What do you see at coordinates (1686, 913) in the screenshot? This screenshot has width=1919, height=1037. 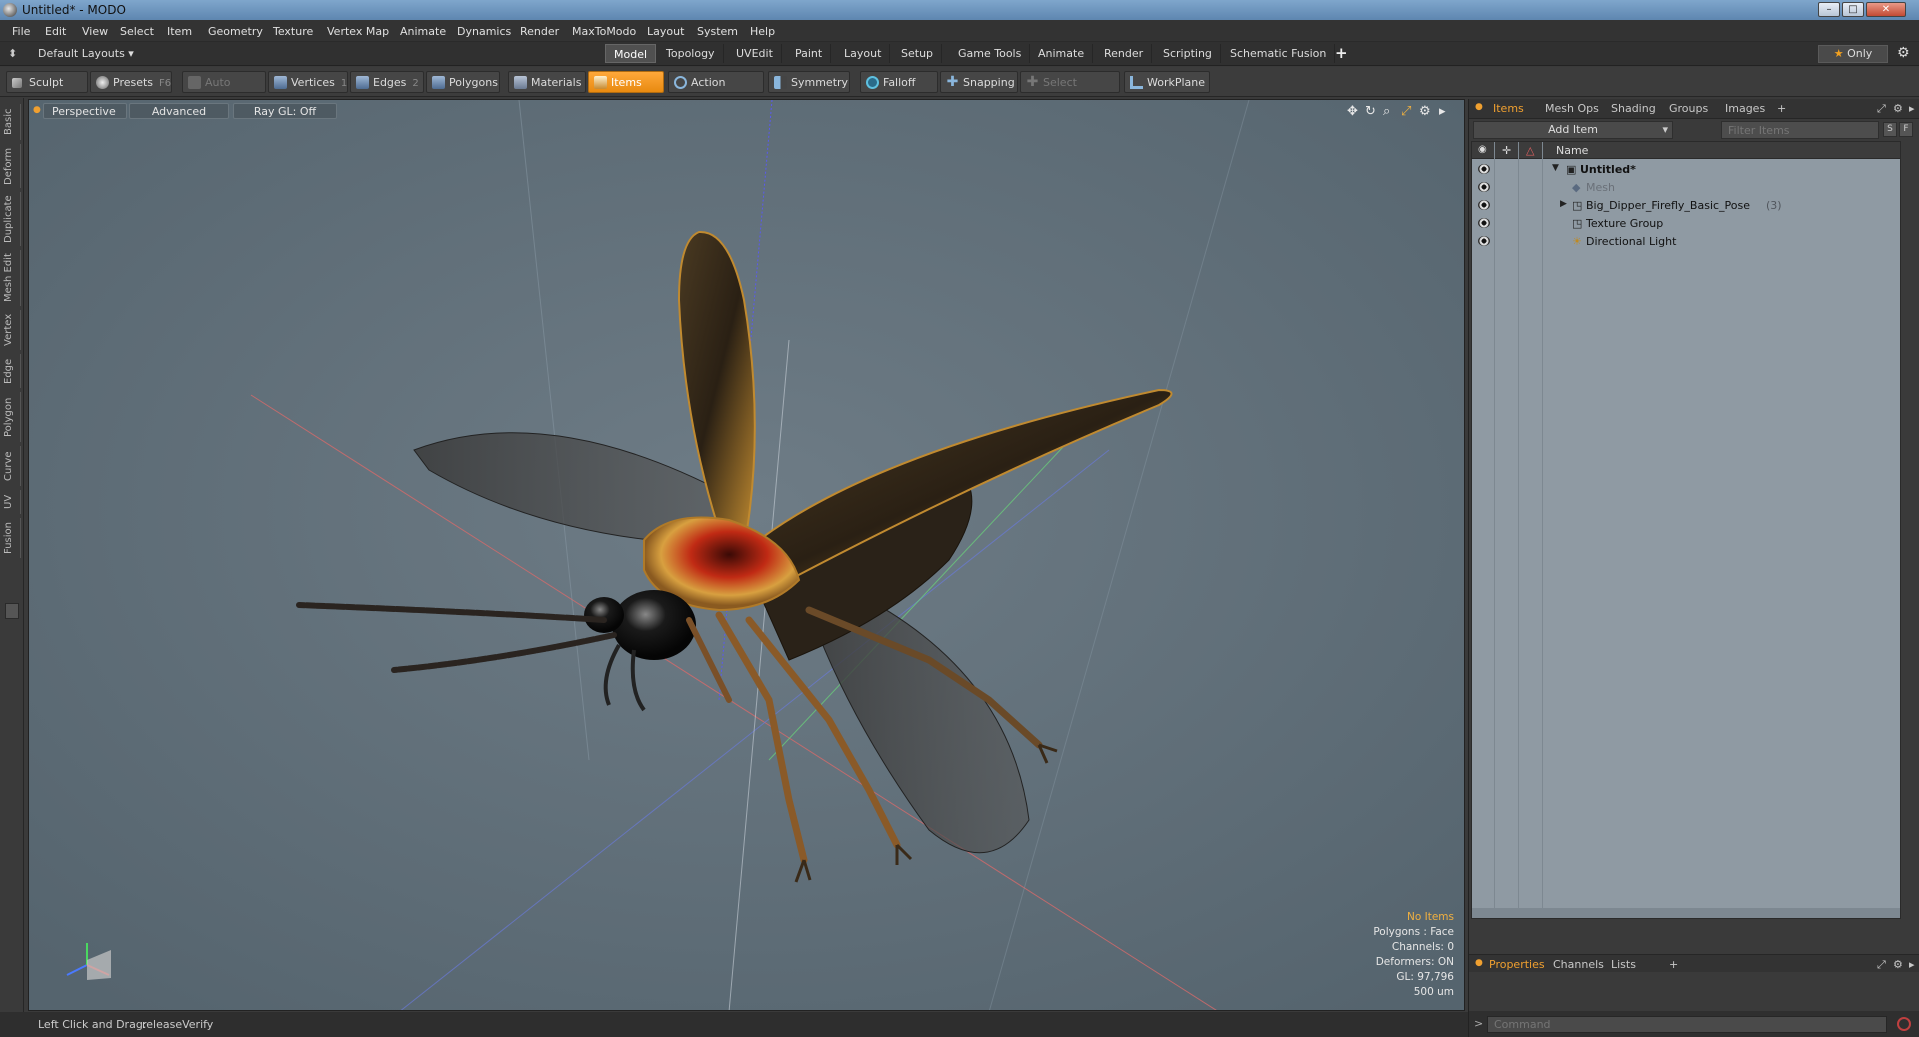 I see `tree-horizontal-scrollbar` at bounding box center [1686, 913].